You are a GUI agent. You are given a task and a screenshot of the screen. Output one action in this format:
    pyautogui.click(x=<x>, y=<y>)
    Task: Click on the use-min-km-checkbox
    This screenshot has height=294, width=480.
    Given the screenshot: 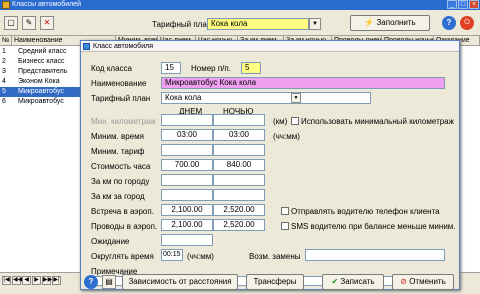 What is the action you would take?
    pyautogui.click(x=295, y=121)
    